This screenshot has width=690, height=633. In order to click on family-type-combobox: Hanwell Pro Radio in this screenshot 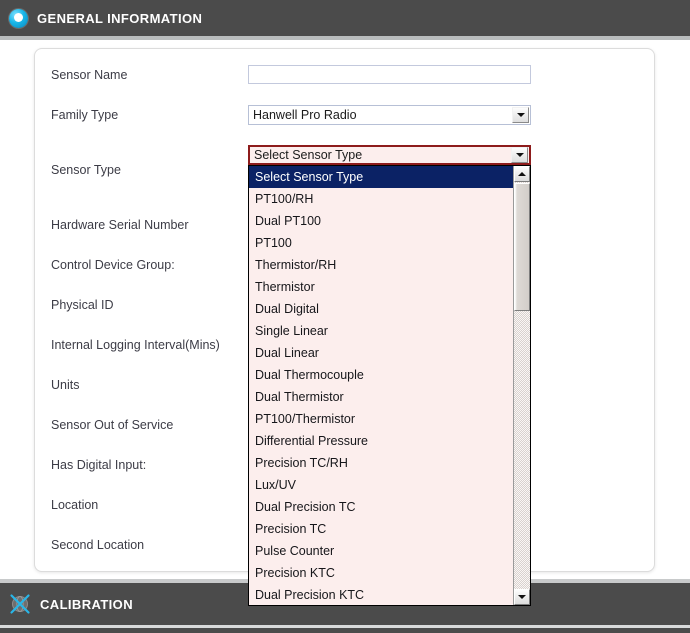, I will do `click(389, 115)`.